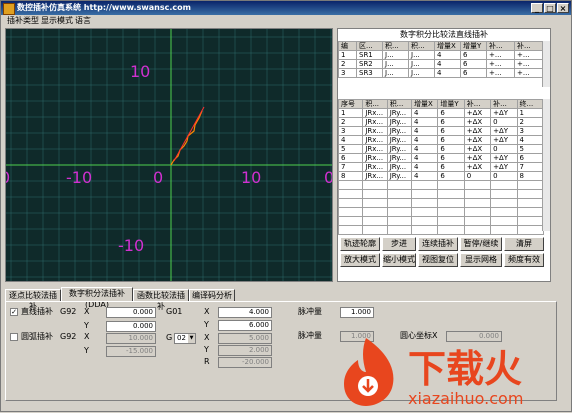  What do you see at coordinates (131, 312) in the screenshot?
I see `line-x-field: 0.000` at bounding box center [131, 312].